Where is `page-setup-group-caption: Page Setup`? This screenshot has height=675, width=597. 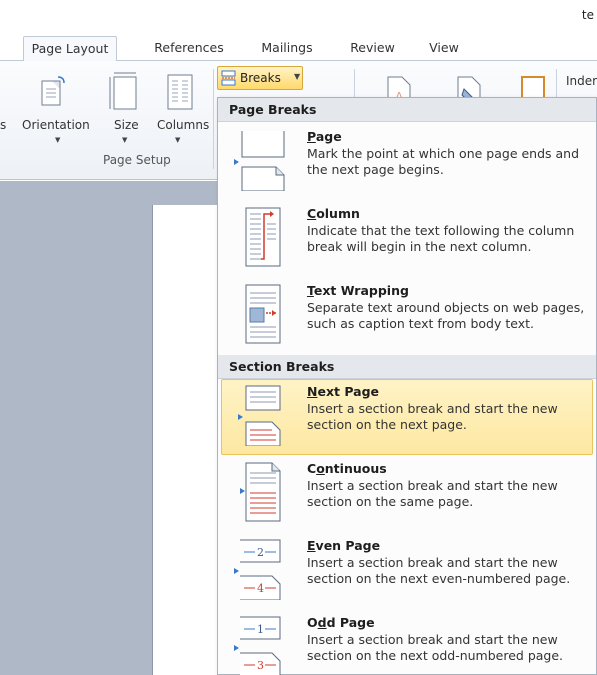
page-setup-group-caption: Page Setup is located at coordinates (137, 160).